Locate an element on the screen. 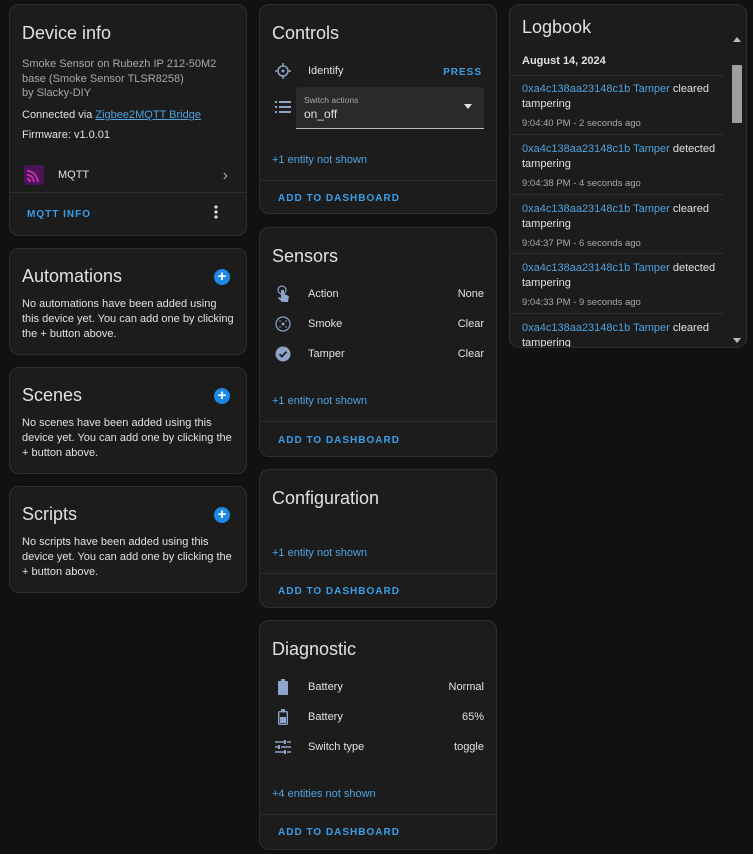  configuration-hidden-link: +1 entity not shown is located at coordinates (319, 553).